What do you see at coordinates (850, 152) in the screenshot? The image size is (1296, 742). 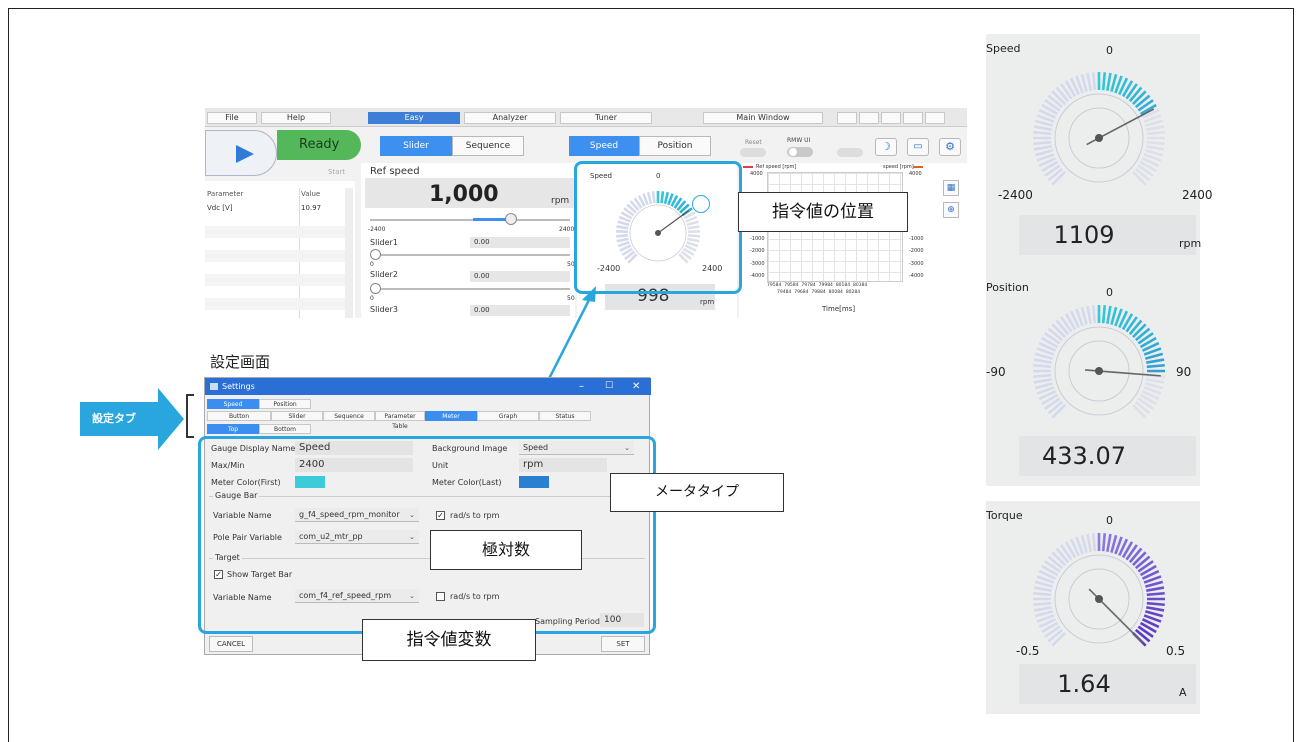 I see `extra-toggle` at bounding box center [850, 152].